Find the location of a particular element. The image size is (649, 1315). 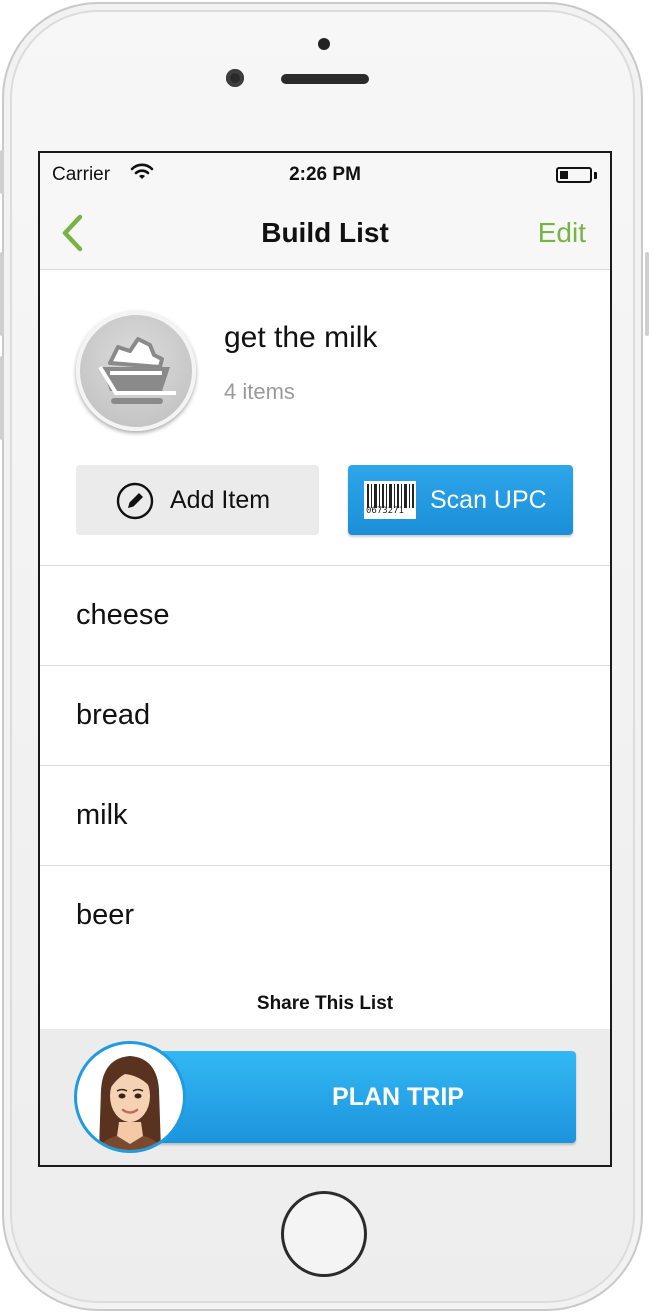

mute-switch is located at coordinates (2, 172).